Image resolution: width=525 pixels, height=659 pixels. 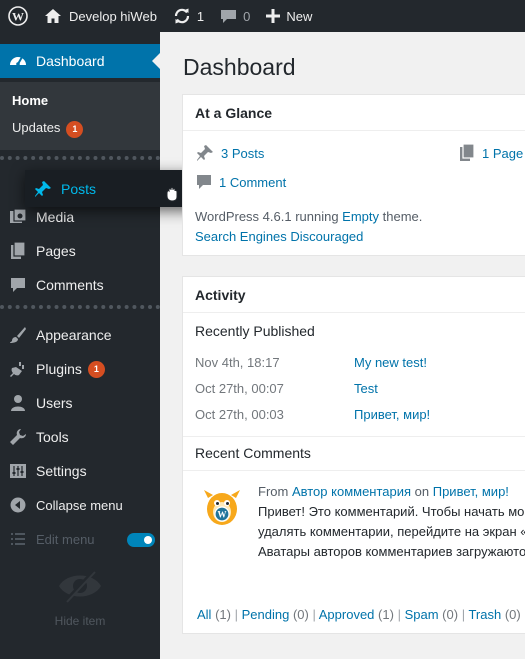 I want to click on glance-posts-link: 3 Posts, so click(x=230, y=153).